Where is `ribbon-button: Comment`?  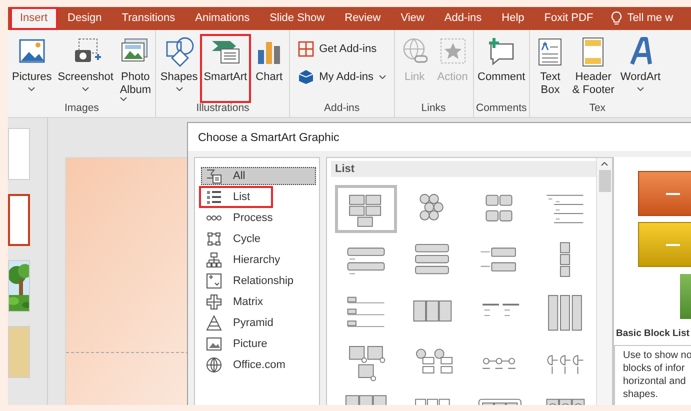 ribbon-button: Comment is located at coordinates (502, 68).